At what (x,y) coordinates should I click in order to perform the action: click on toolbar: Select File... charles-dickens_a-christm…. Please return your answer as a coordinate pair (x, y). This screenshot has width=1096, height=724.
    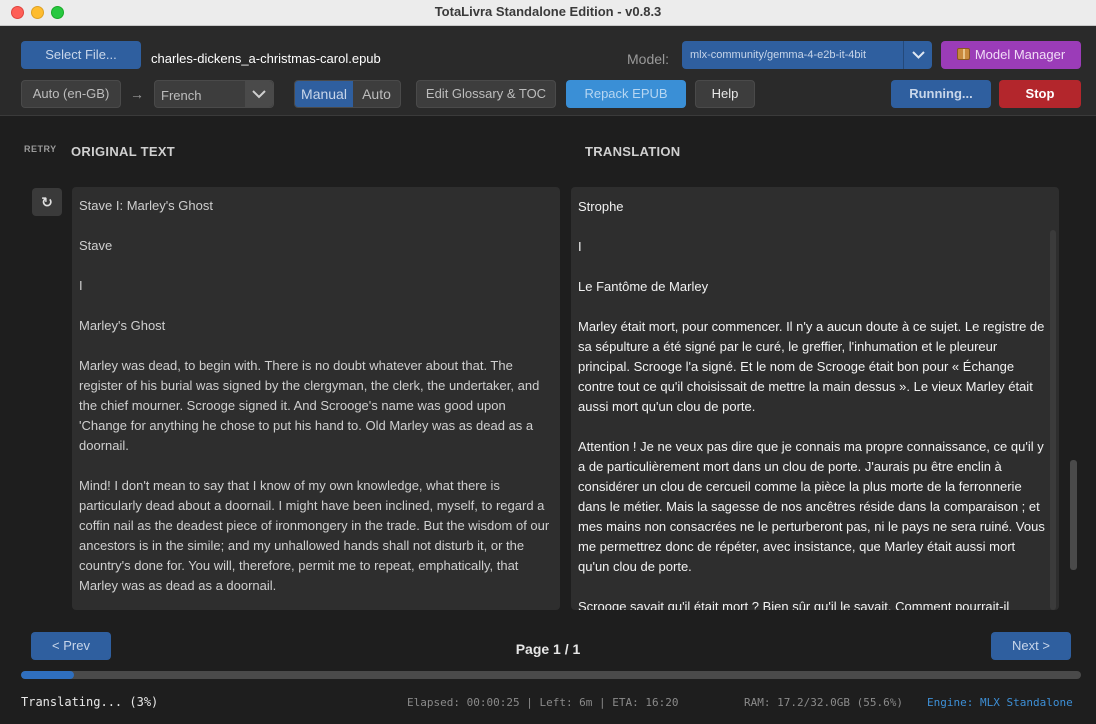
    Looking at the image, I should click on (548, 71).